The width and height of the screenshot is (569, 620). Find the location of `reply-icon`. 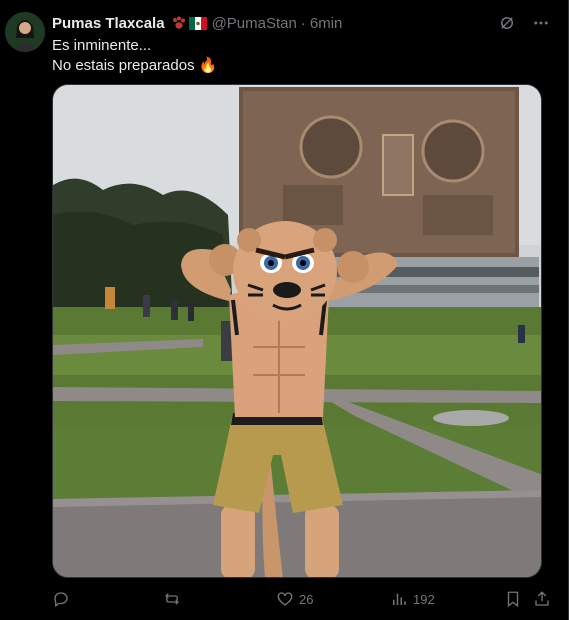

reply-icon is located at coordinates (61, 600).